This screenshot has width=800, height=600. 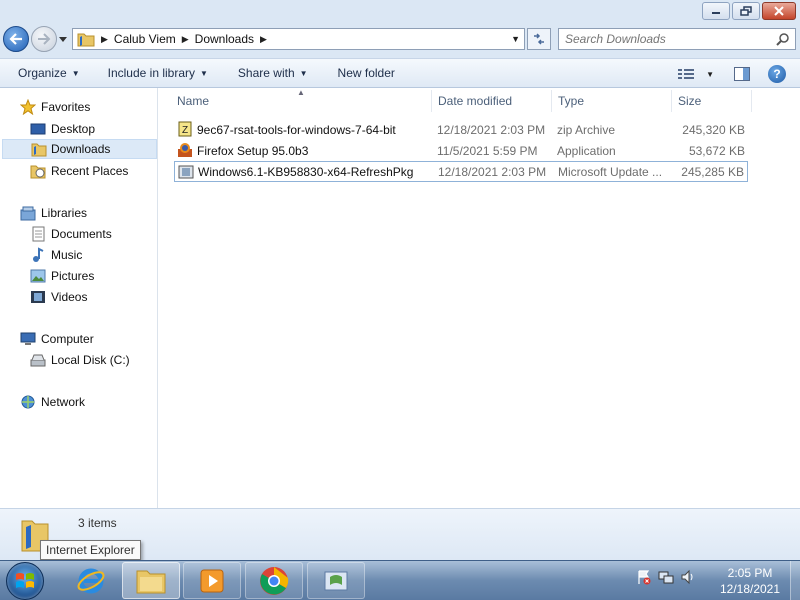 What do you see at coordinates (306, 171) in the screenshot?
I see `file-name: Windows6.1-KB958830-x64-RefreshPkg` at bounding box center [306, 171].